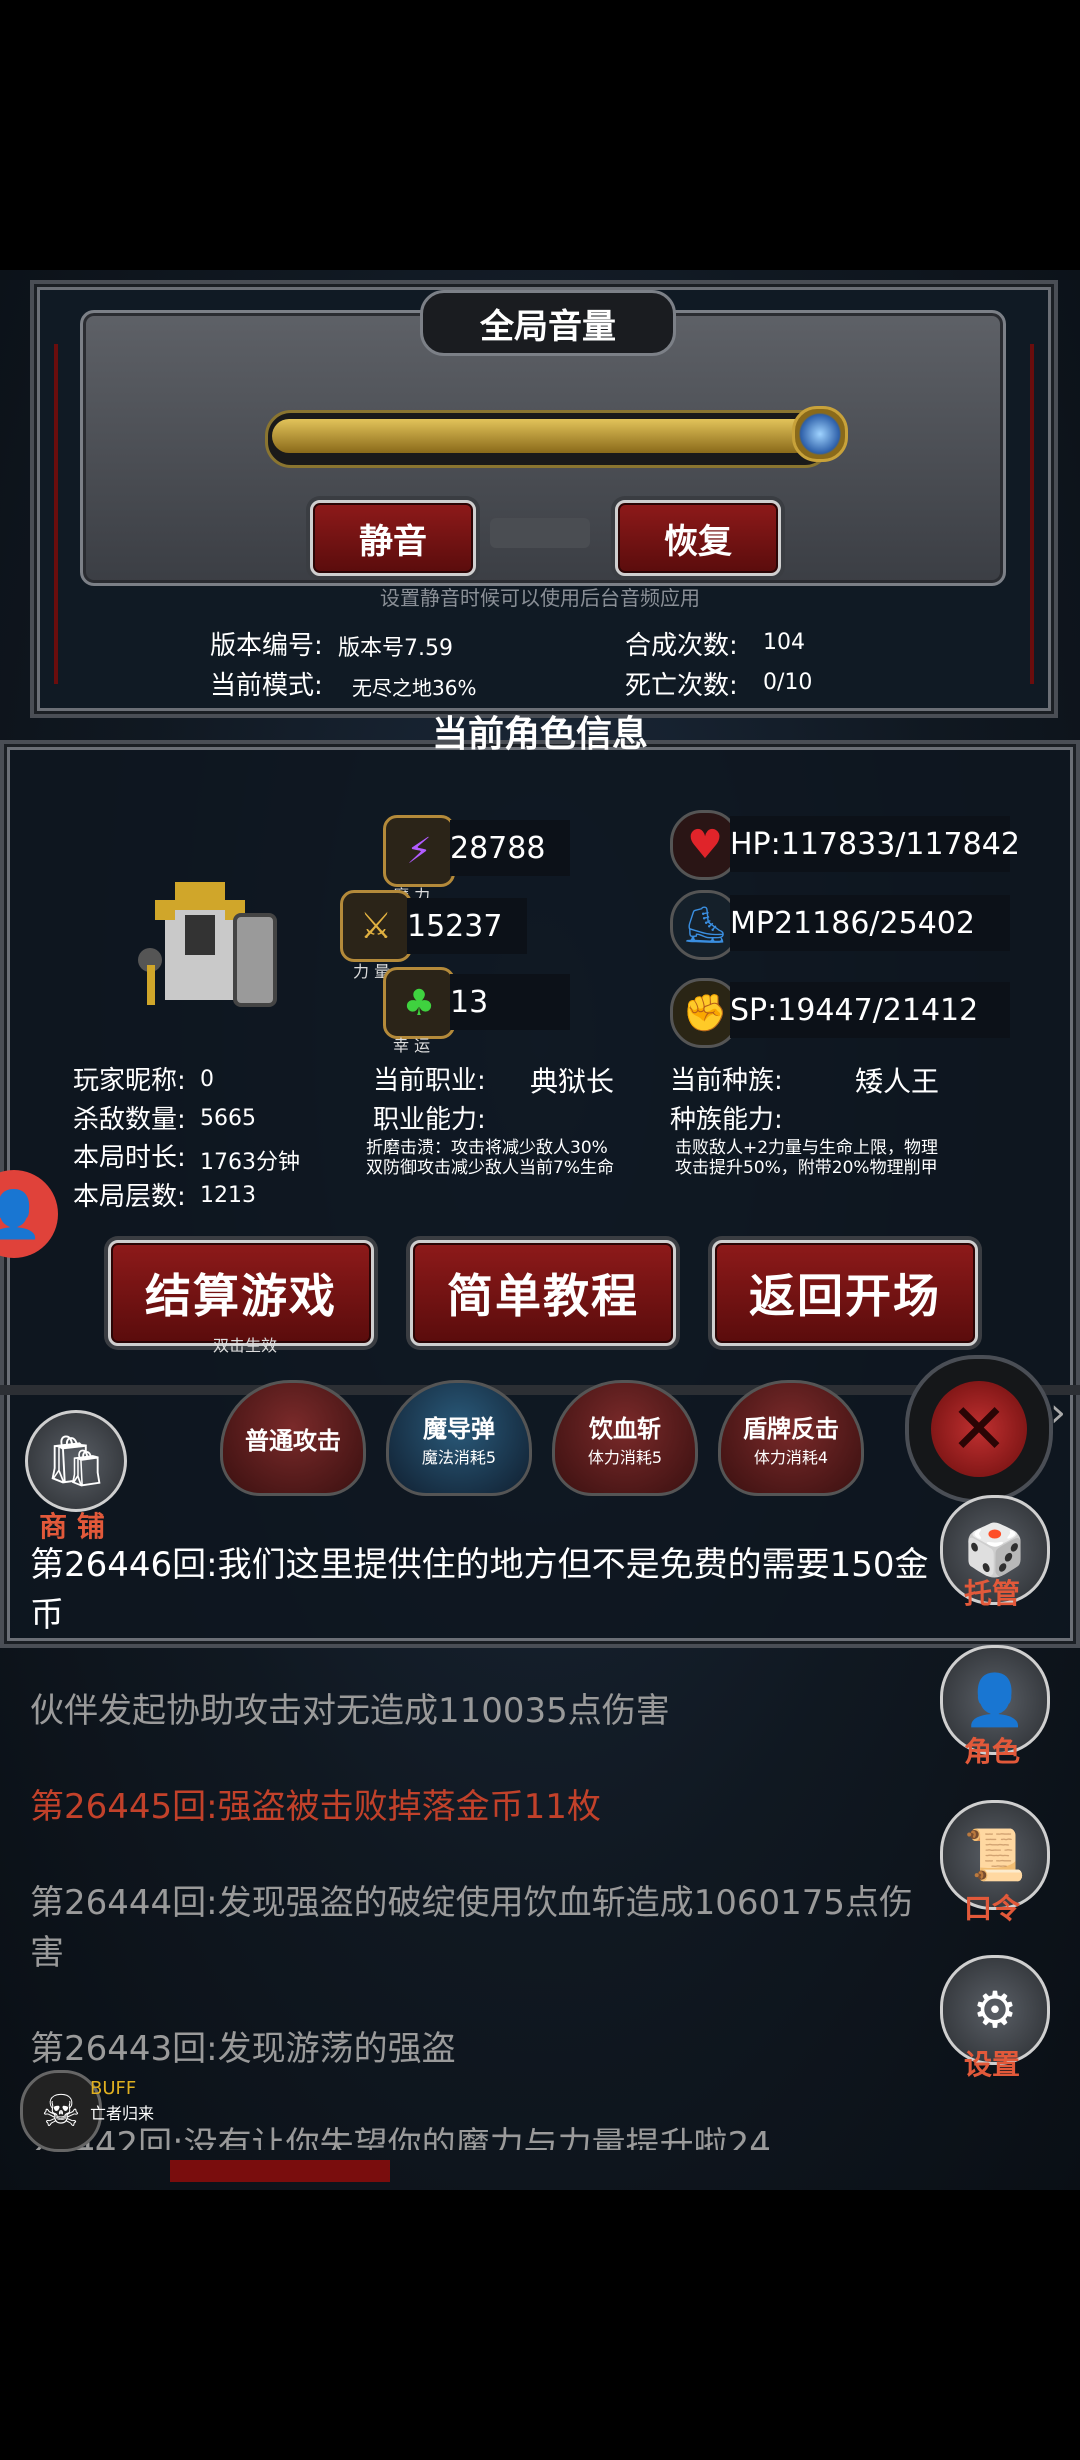 The height and width of the screenshot is (2460, 1080). What do you see at coordinates (991, 2064) in the screenshot?
I see `settings-label: 设置` at bounding box center [991, 2064].